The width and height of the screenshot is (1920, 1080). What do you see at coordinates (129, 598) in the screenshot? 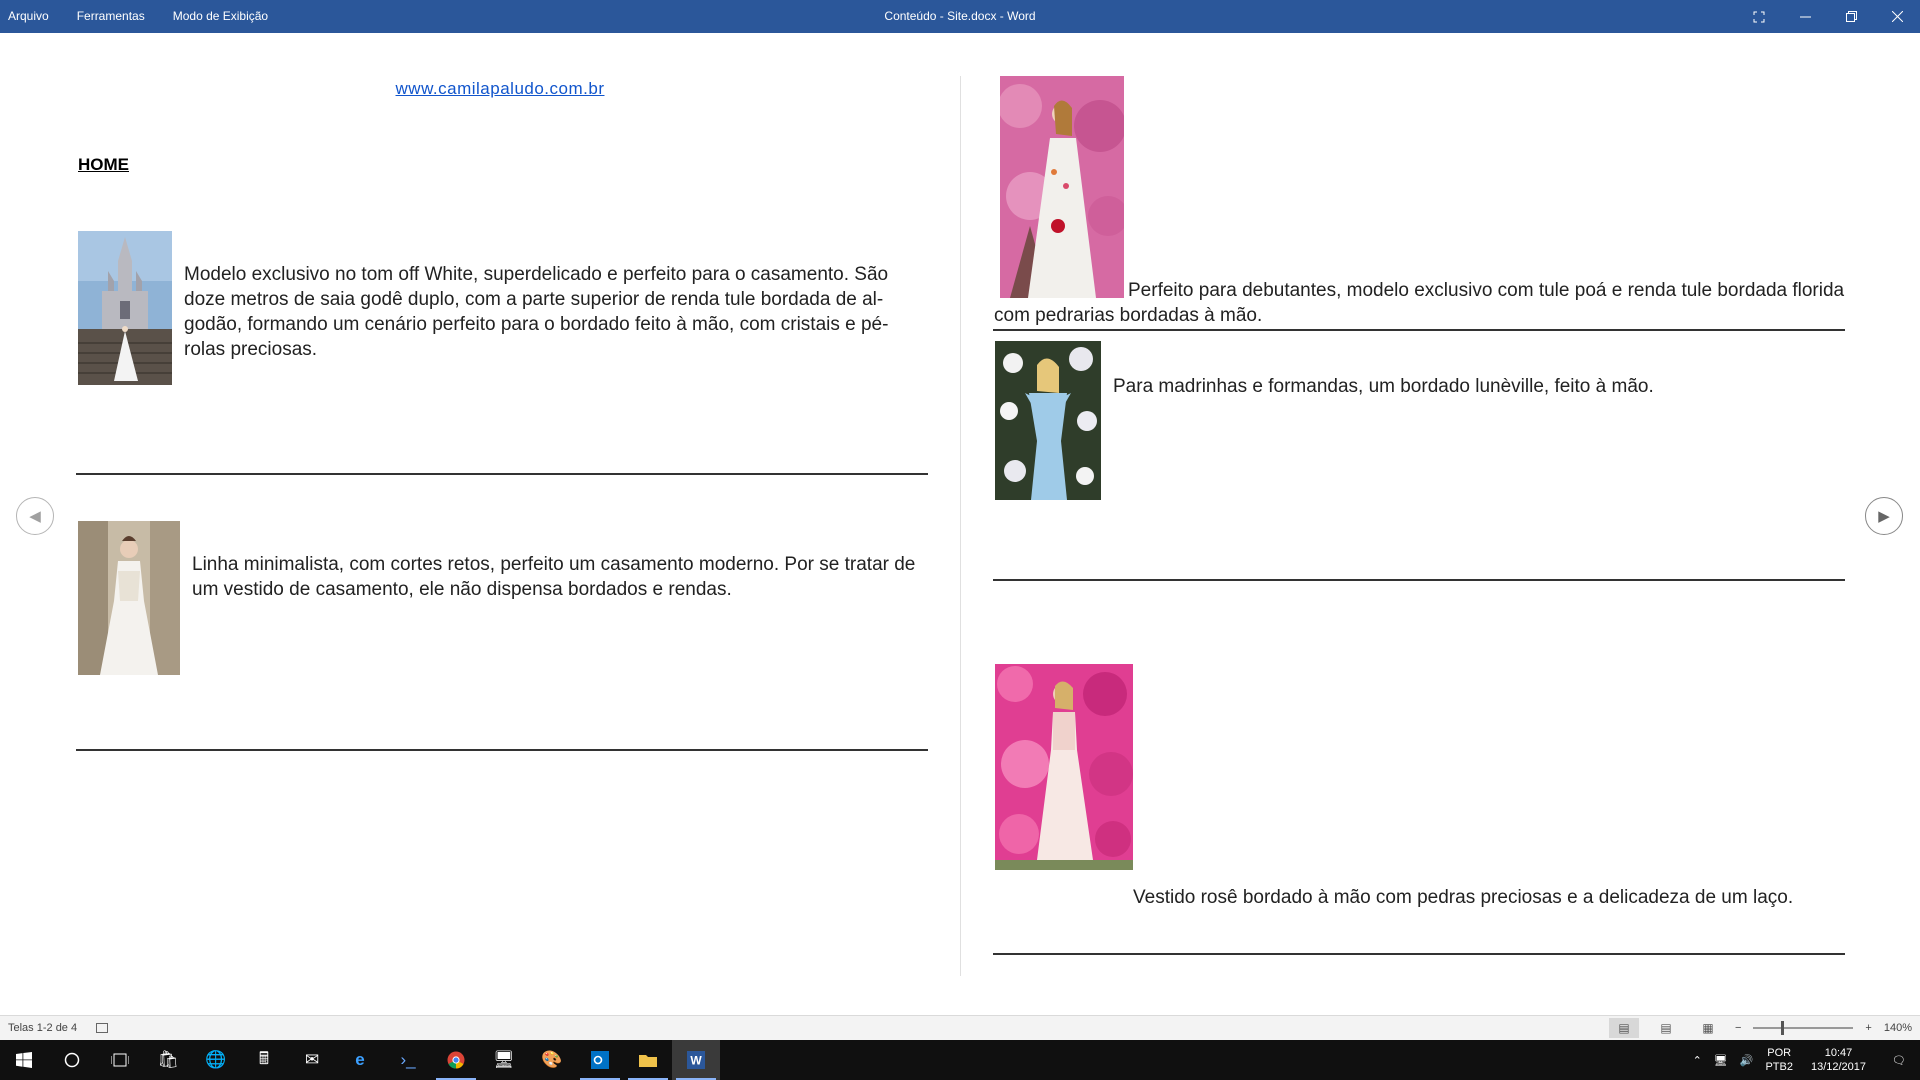
I see `minimalist-dress-photo` at bounding box center [129, 598].